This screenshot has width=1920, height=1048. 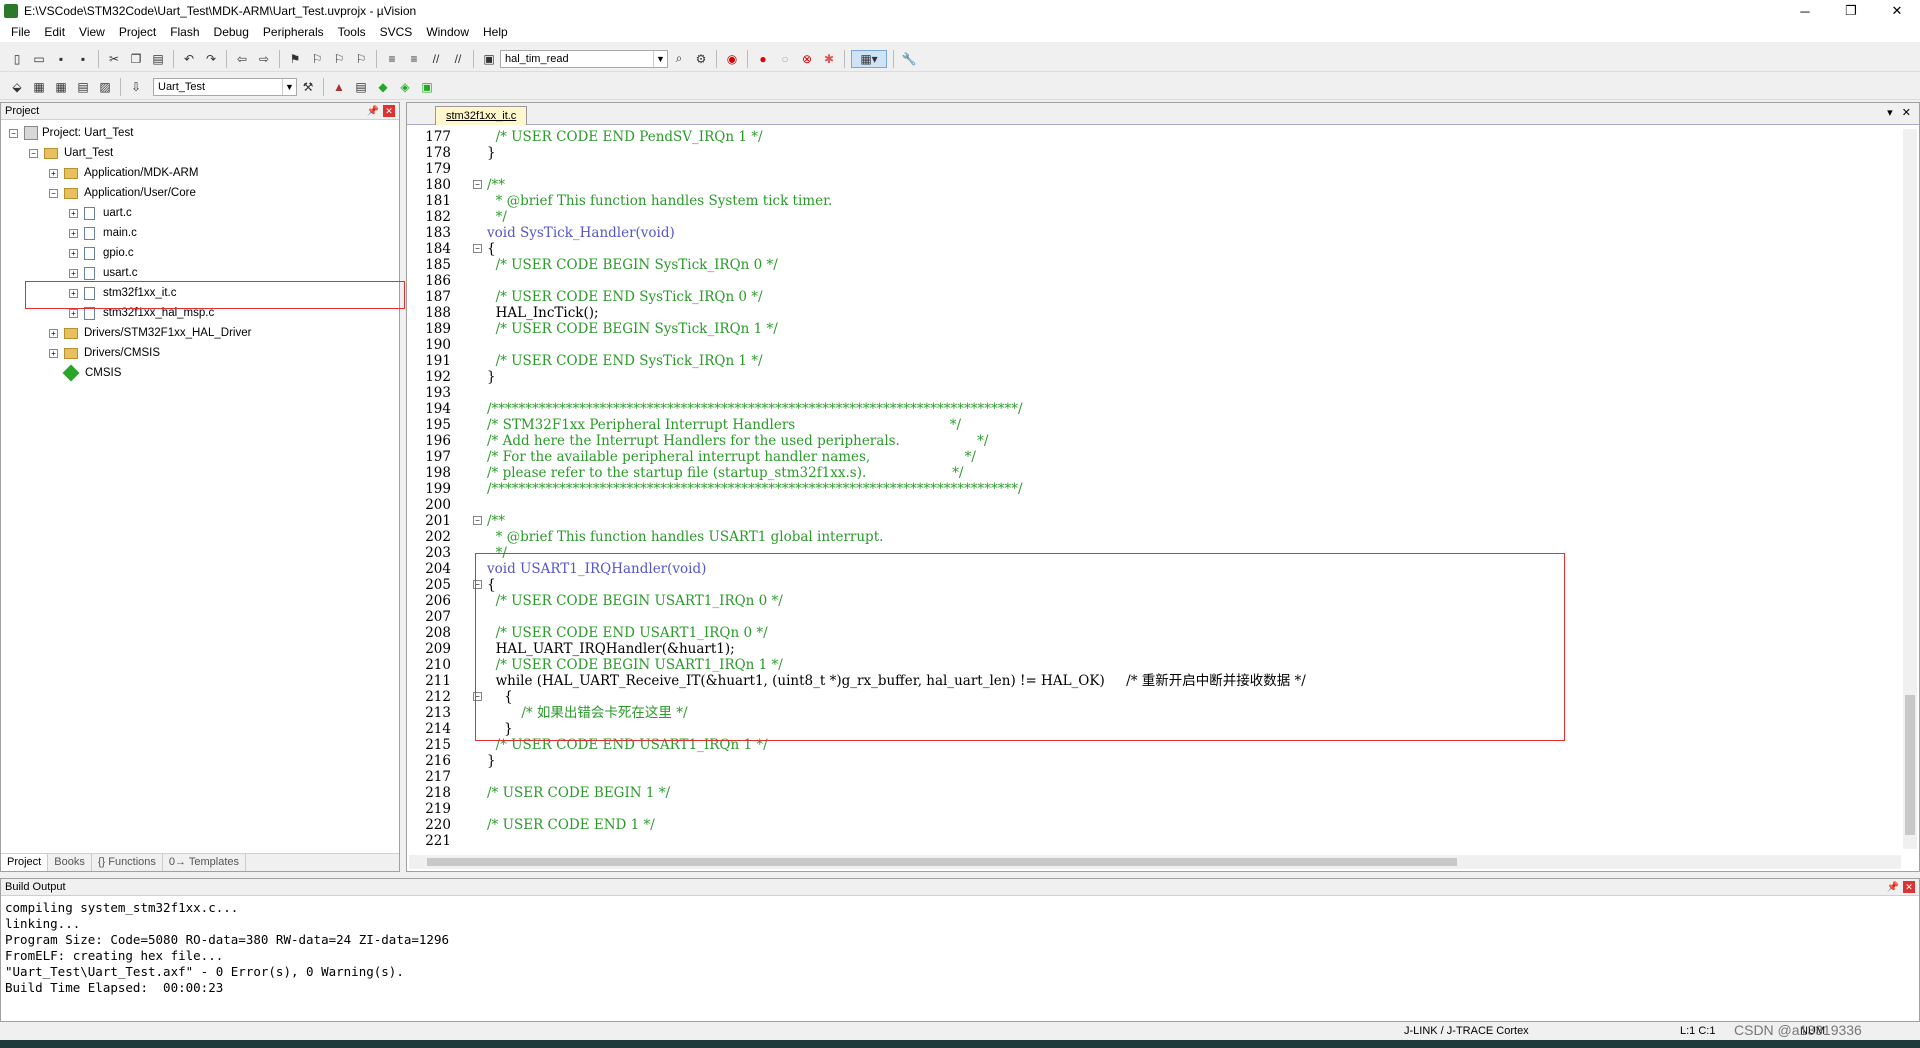 I want to click on tab-functions: {} Functions, so click(x=127, y=862).